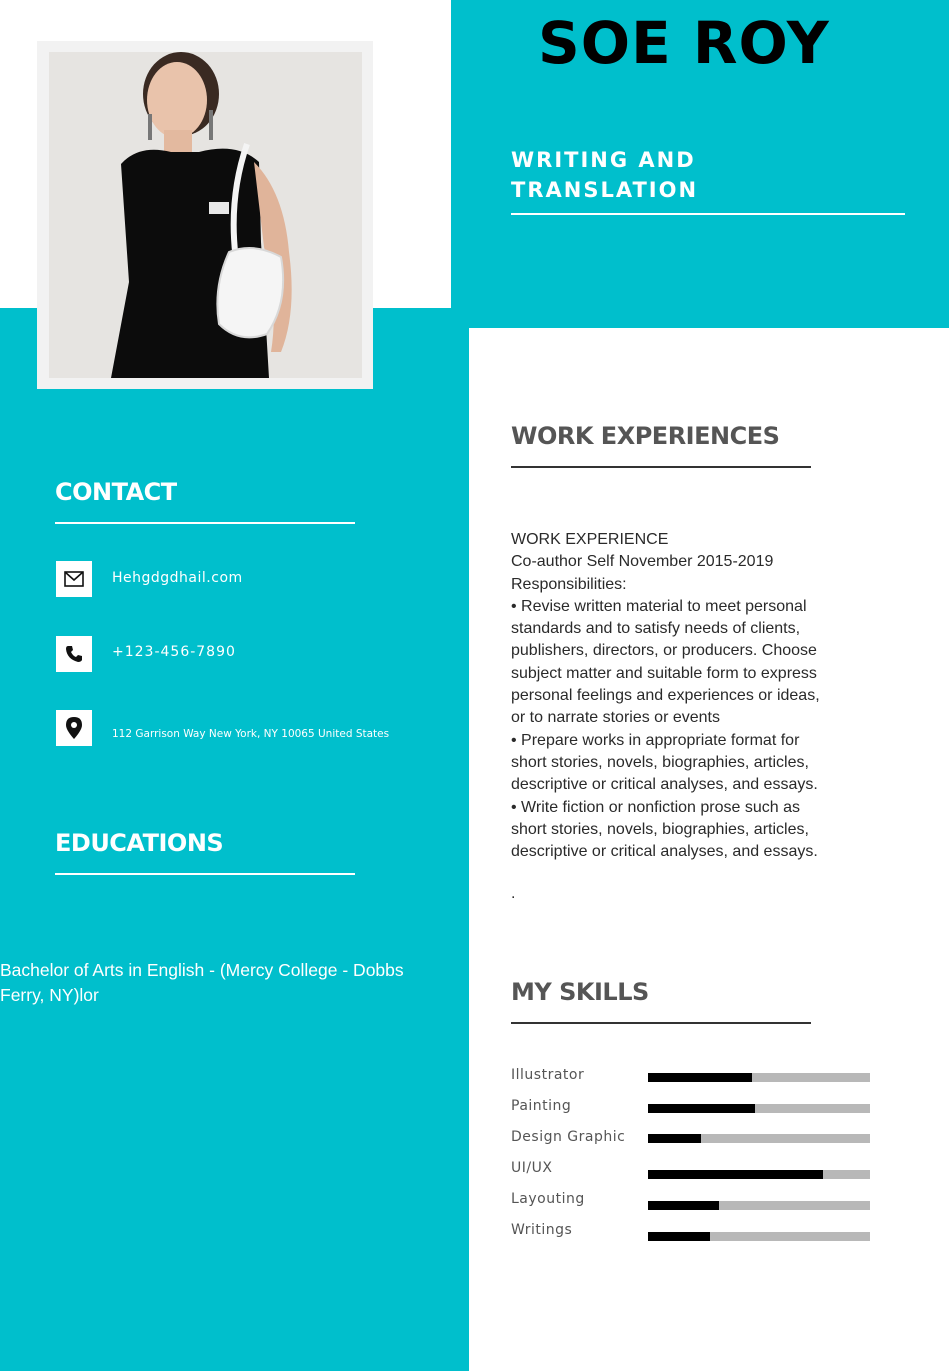 This screenshot has height=1371, width=949. I want to click on contact-divider, so click(205, 523).